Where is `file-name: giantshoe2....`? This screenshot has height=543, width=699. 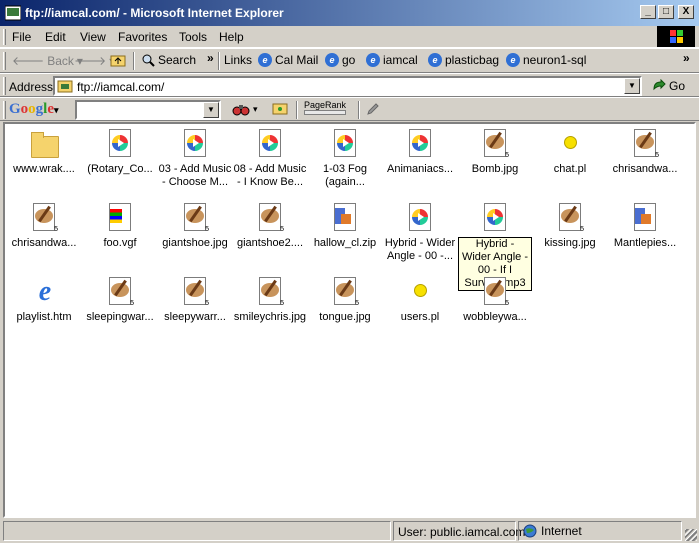
file-name: giantshoe2.... is located at coordinates (270, 243).